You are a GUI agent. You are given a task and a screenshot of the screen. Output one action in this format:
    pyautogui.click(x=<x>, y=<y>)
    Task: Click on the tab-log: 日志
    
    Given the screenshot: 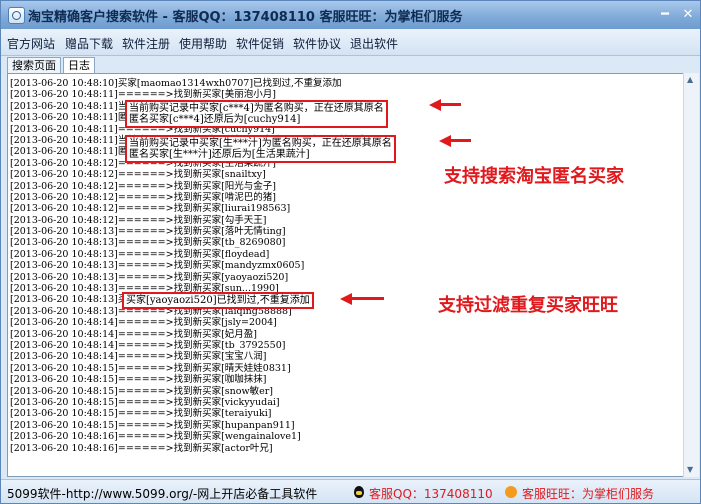 What is the action you would take?
    pyautogui.click(x=79, y=65)
    